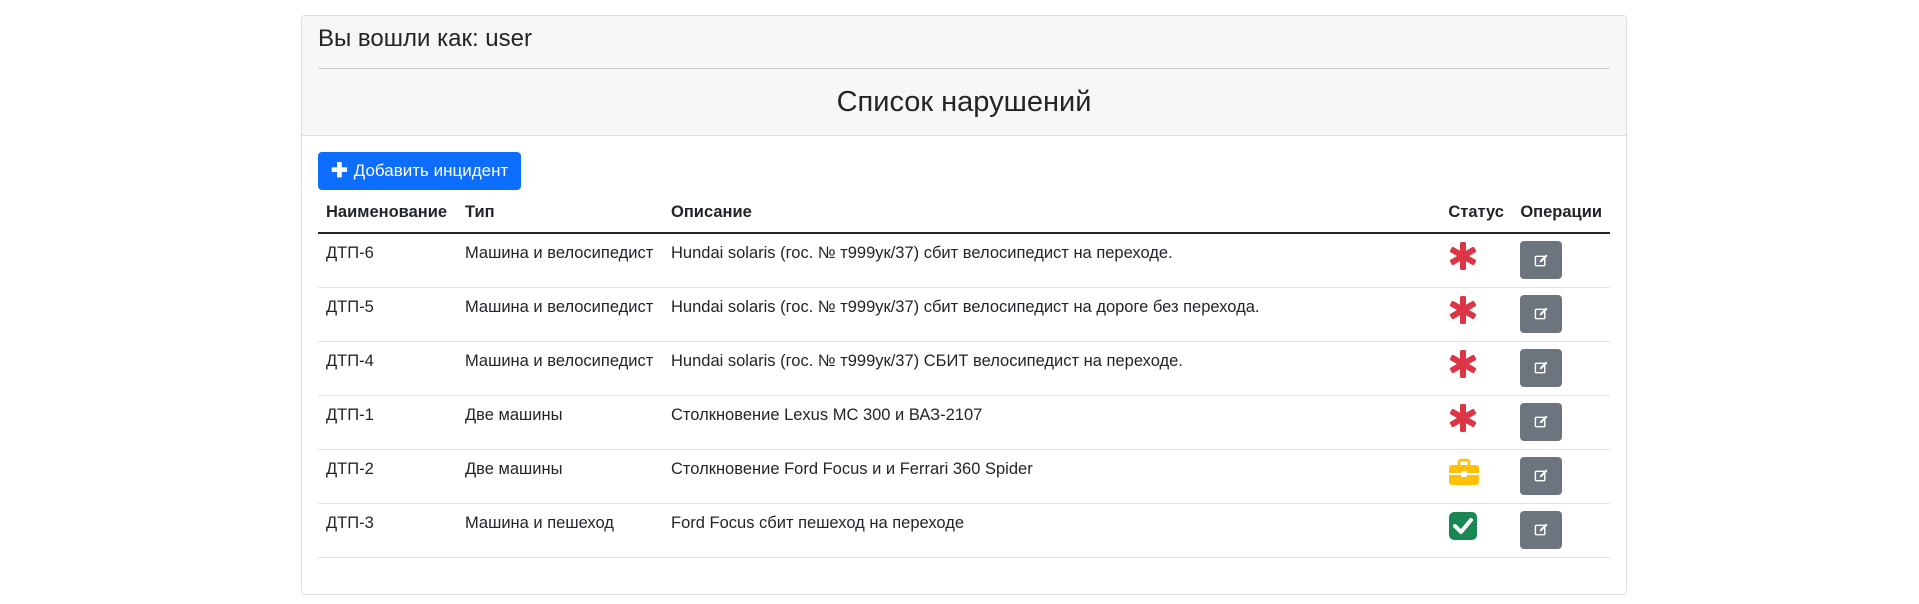 The height and width of the screenshot is (604, 1919). I want to click on incident-description: Столкновение Lexus MC 300 и ВАЗ-2107, so click(1052, 422).